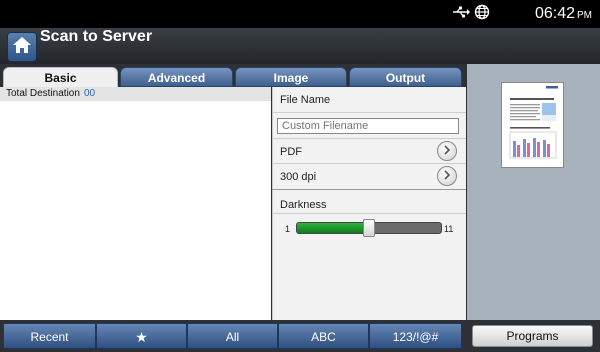  What do you see at coordinates (369, 228) in the screenshot?
I see `darkness-slider-handle` at bounding box center [369, 228].